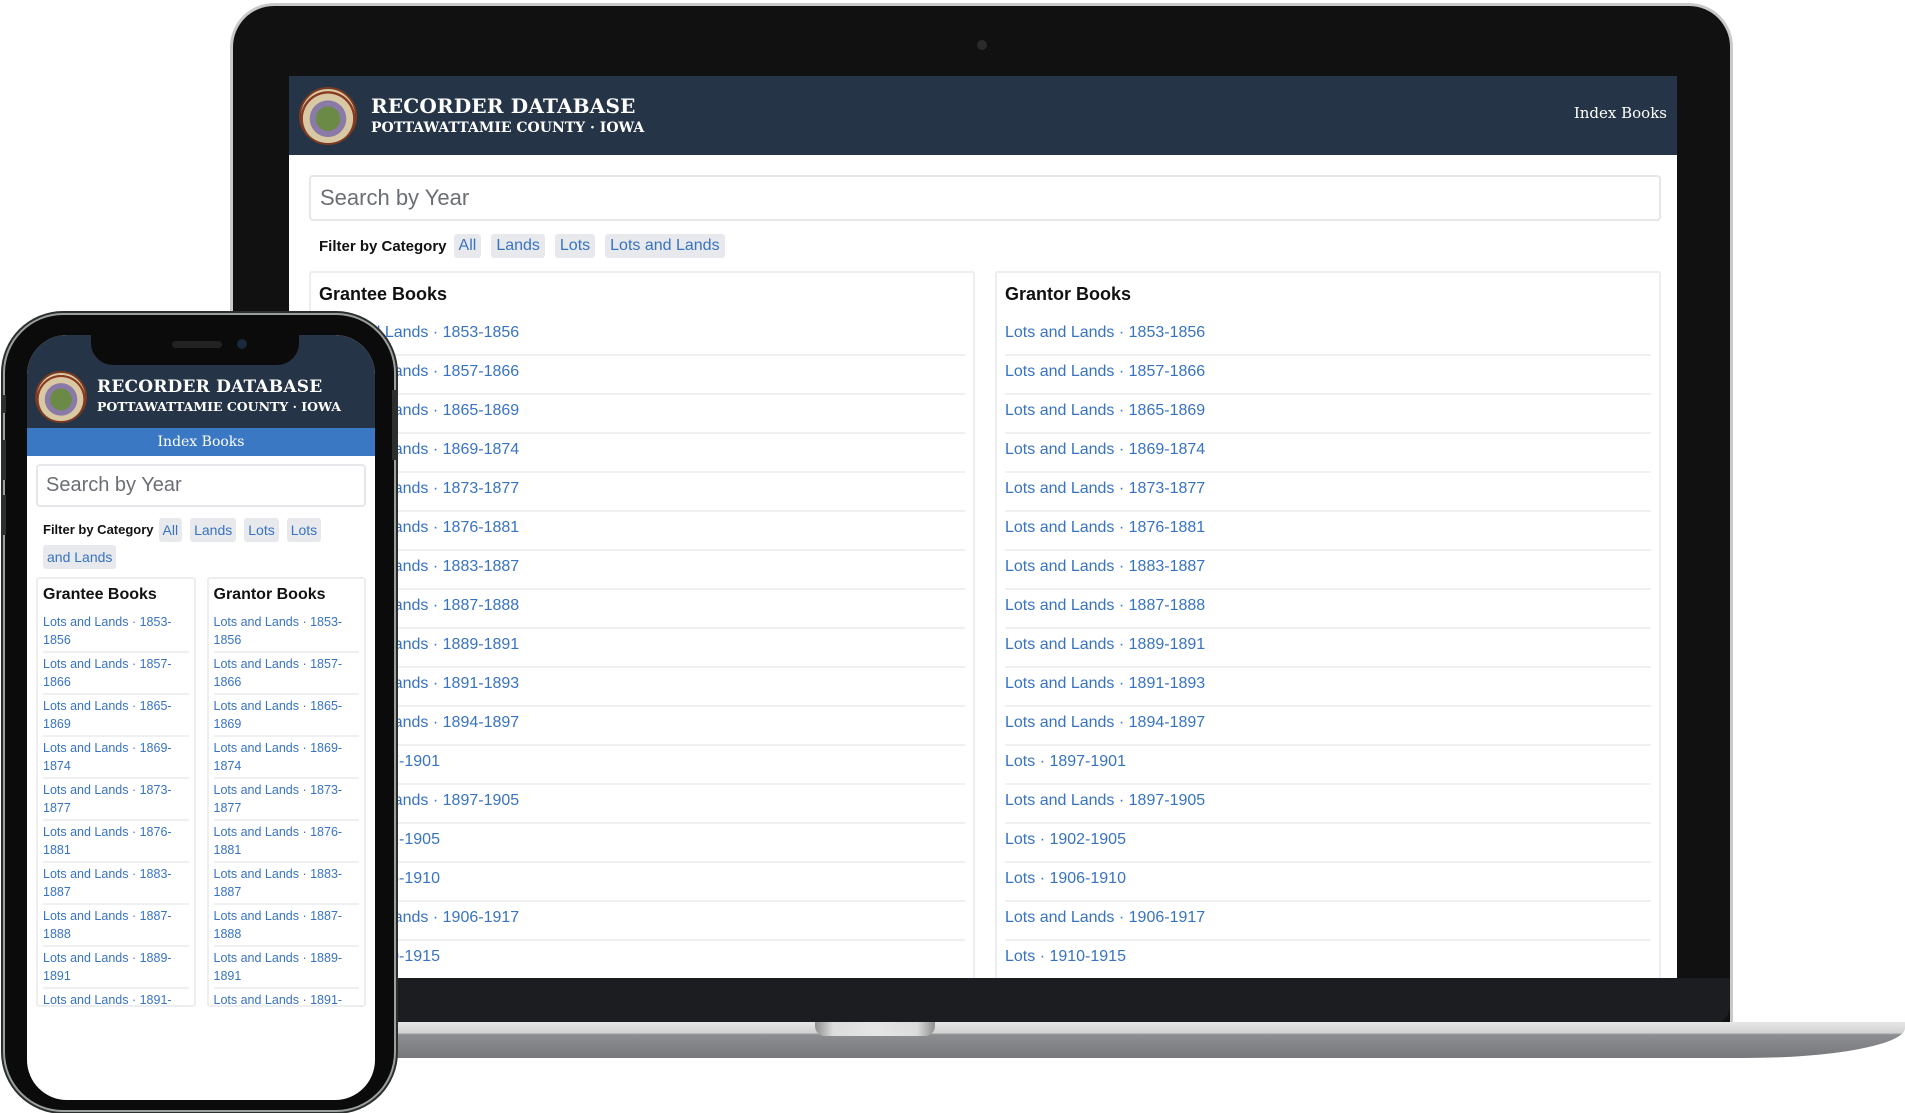 The width and height of the screenshot is (1905, 1113). What do you see at coordinates (195, 350) in the screenshot?
I see `phone-notch` at bounding box center [195, 350].